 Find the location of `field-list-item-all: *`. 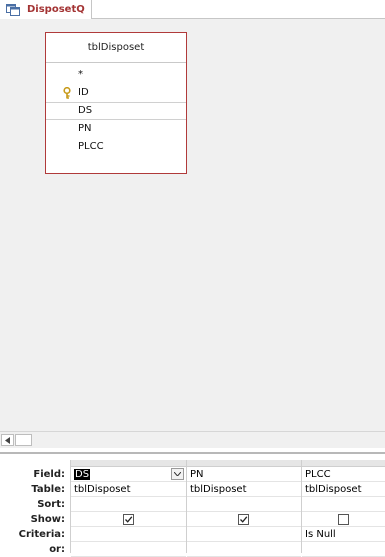

field-list-item-all: * is located at coordinates (116, 75).